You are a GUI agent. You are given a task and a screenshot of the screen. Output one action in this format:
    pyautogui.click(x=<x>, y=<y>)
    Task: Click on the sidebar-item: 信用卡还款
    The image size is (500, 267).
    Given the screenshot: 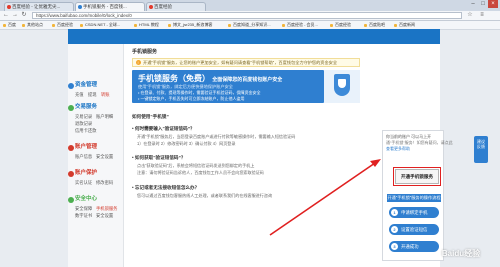 What is the action you would take?
    pyautogui.click(x=85, y=130)
    